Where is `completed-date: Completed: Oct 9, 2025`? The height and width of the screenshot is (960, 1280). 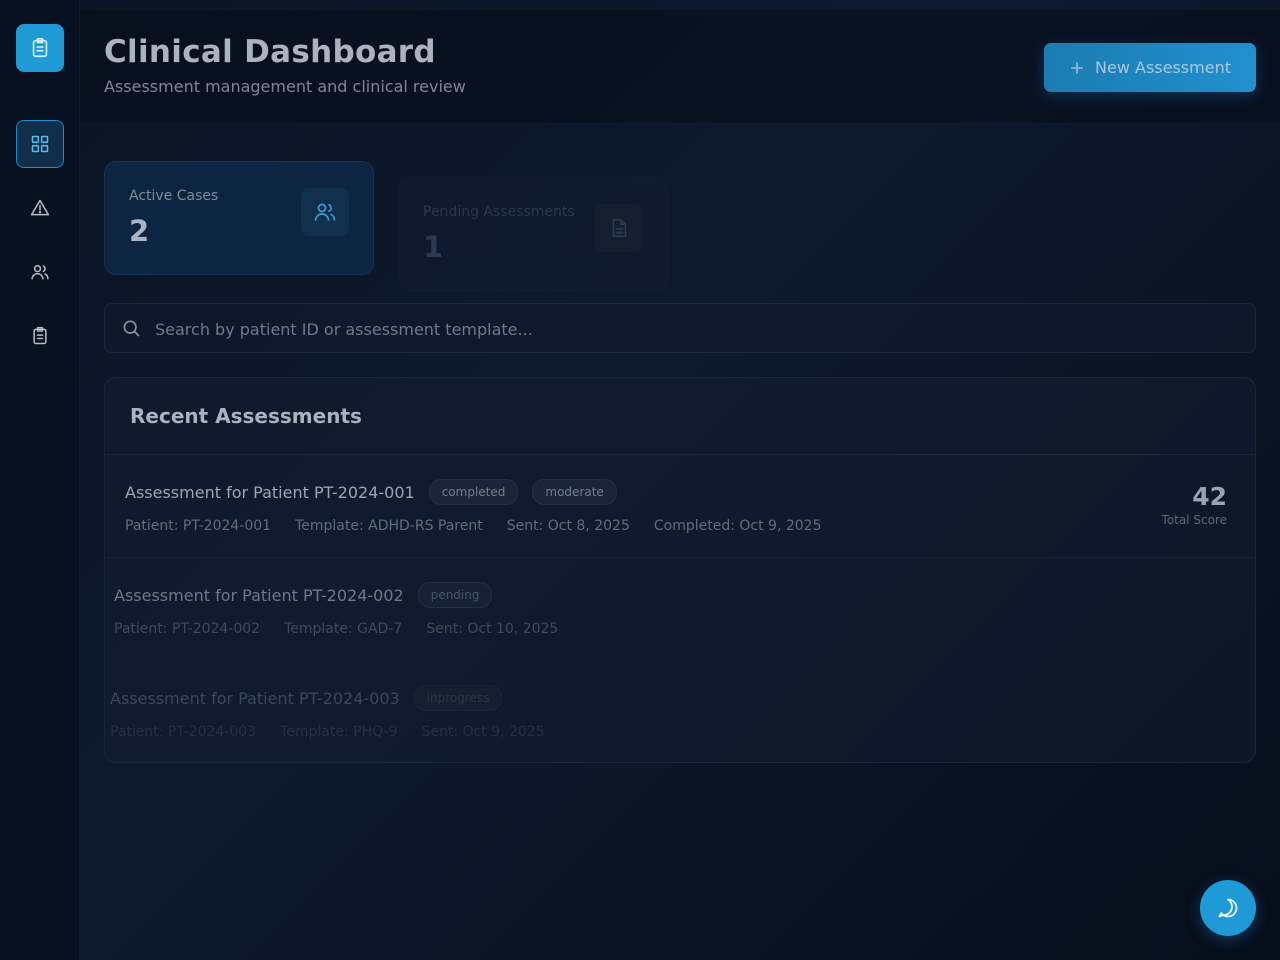 completed-date: Completed: Oct 9, 2025 is located at coordinates (737, 526).